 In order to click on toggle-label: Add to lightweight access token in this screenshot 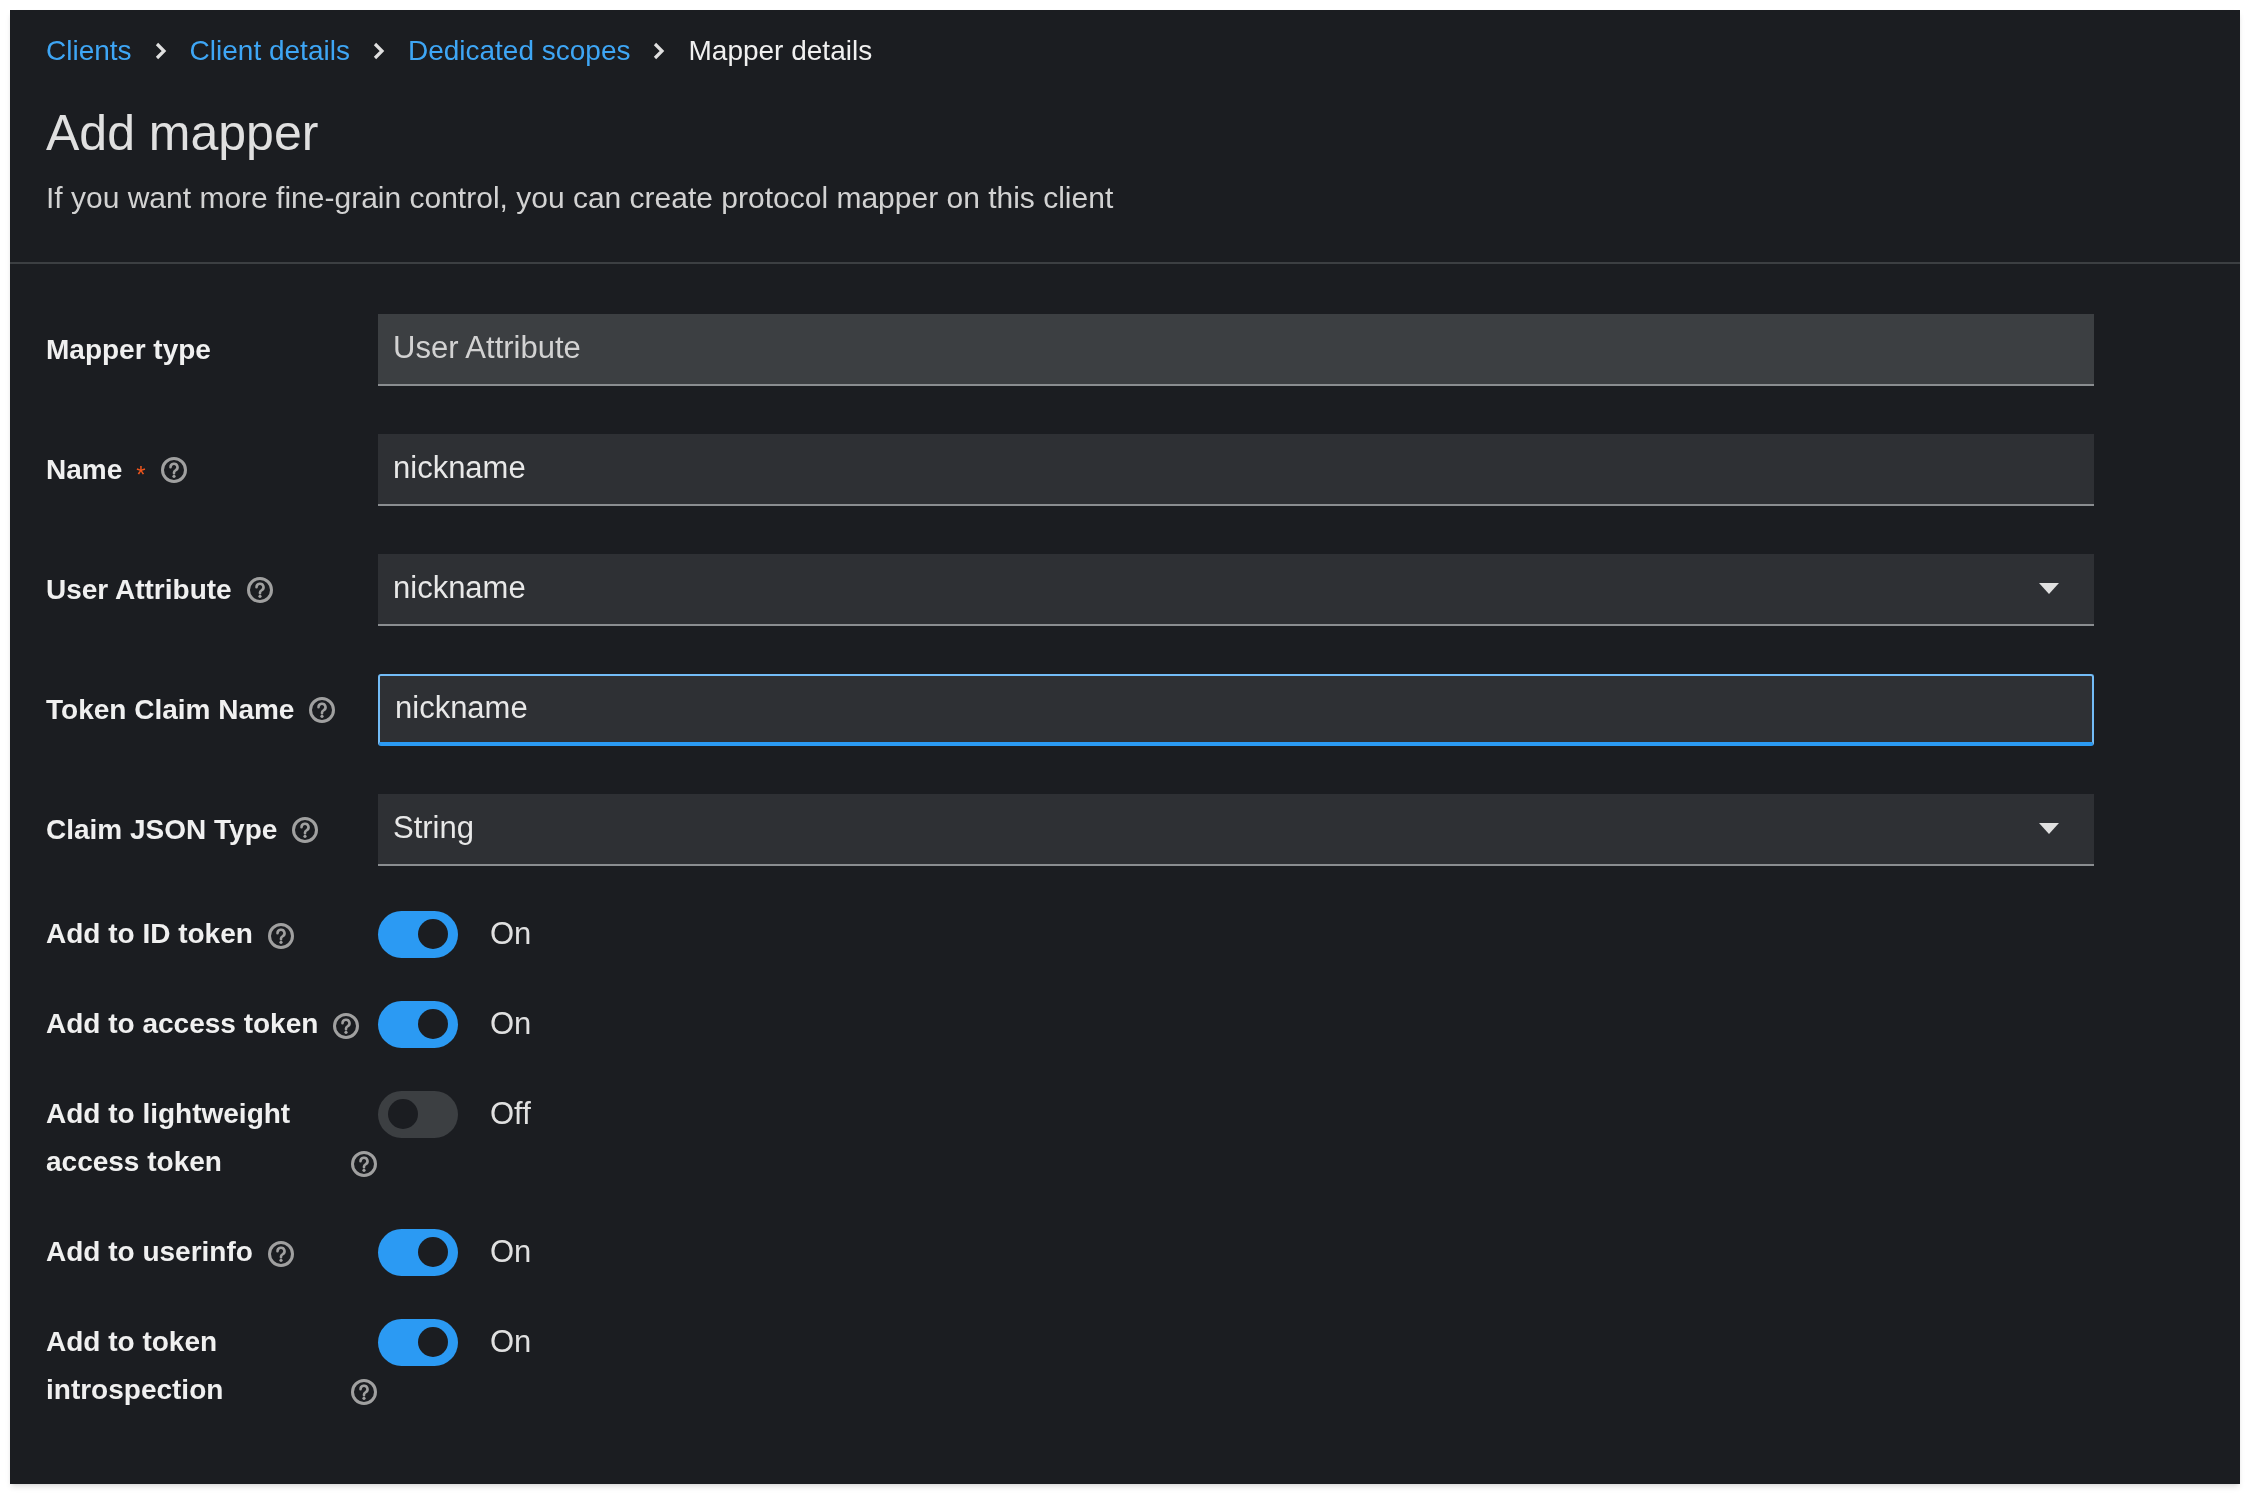, I will do `click(169, 1137)`.